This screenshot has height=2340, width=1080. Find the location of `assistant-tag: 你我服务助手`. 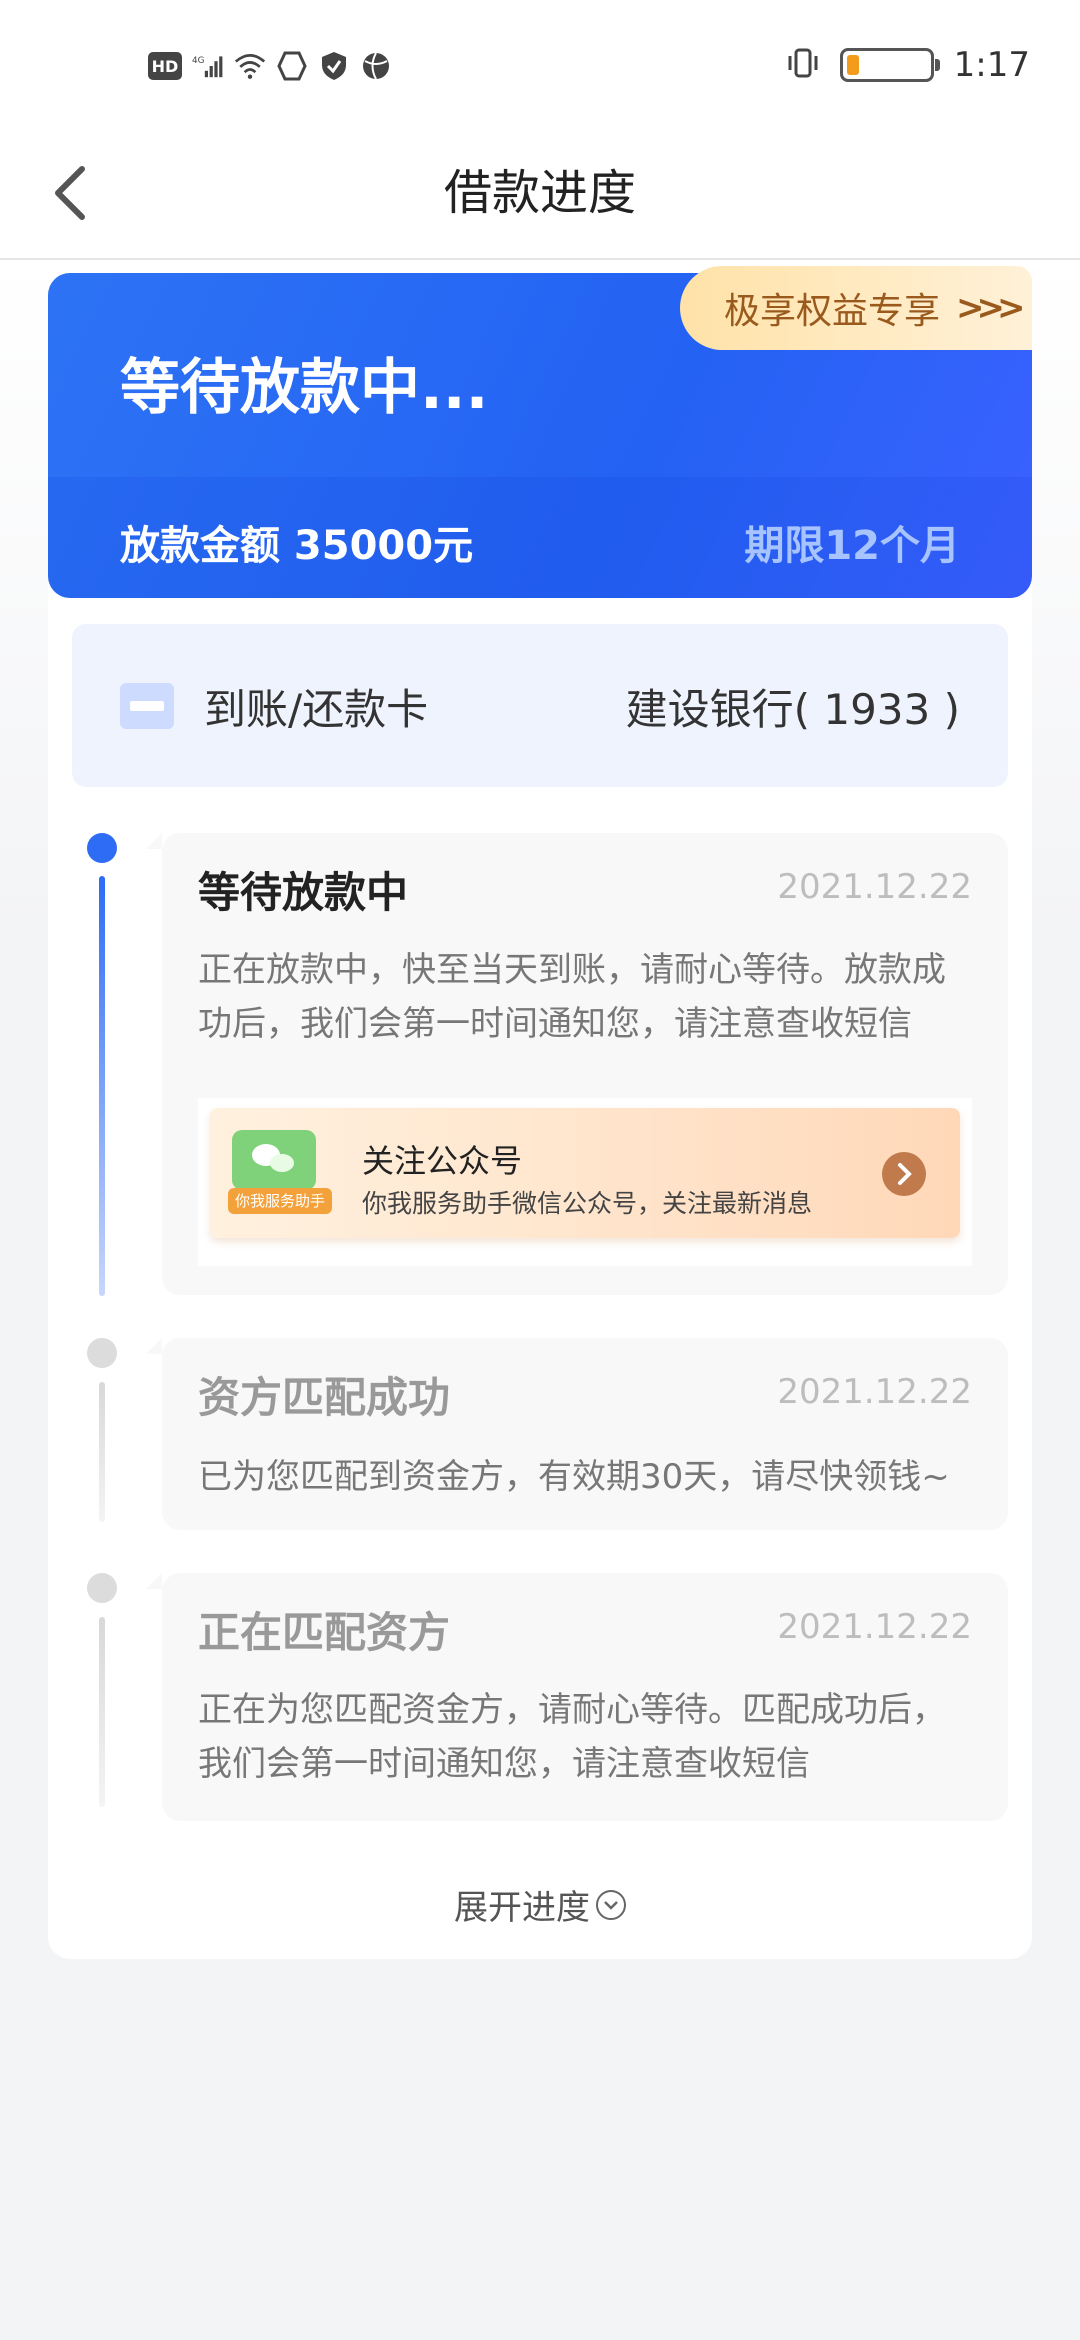

assistant-tag: 你我服务助手 is located at coordinates (280, 1201).